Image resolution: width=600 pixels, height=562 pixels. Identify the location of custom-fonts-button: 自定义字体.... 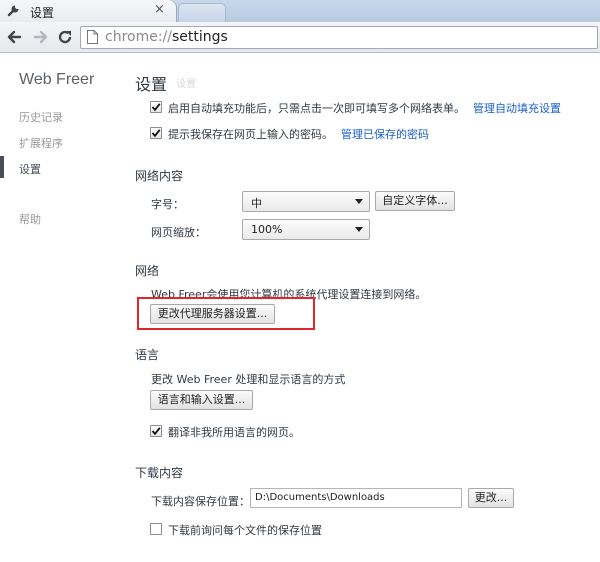
(415, 201).